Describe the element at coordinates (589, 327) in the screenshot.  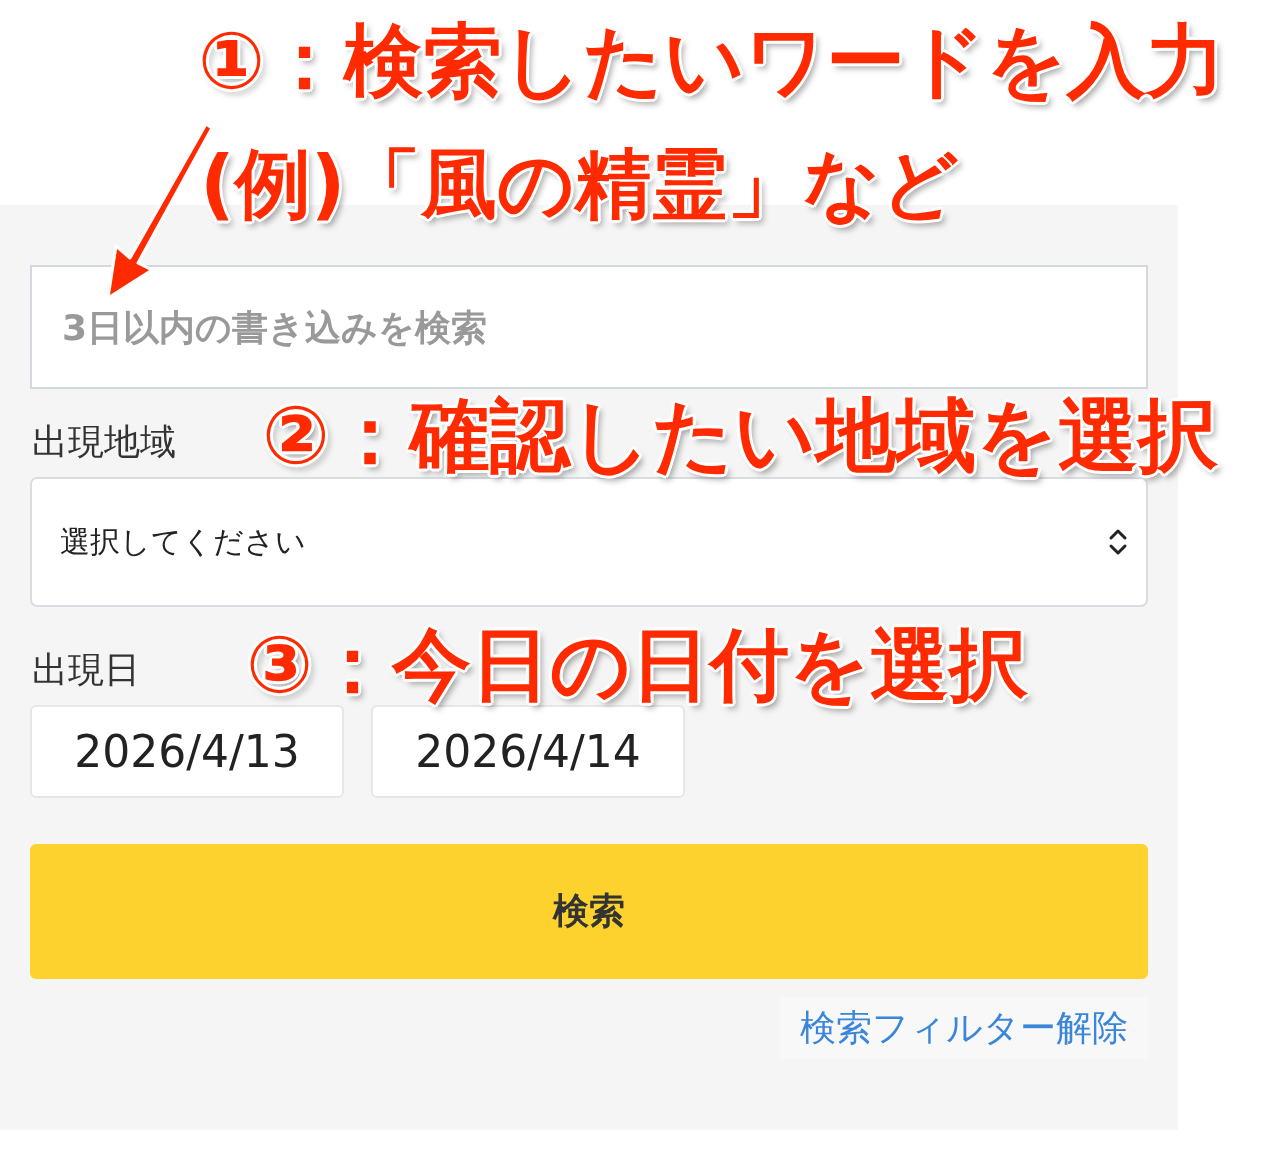
I see `search-field: 3日以内の書き込みを検索` at that location.